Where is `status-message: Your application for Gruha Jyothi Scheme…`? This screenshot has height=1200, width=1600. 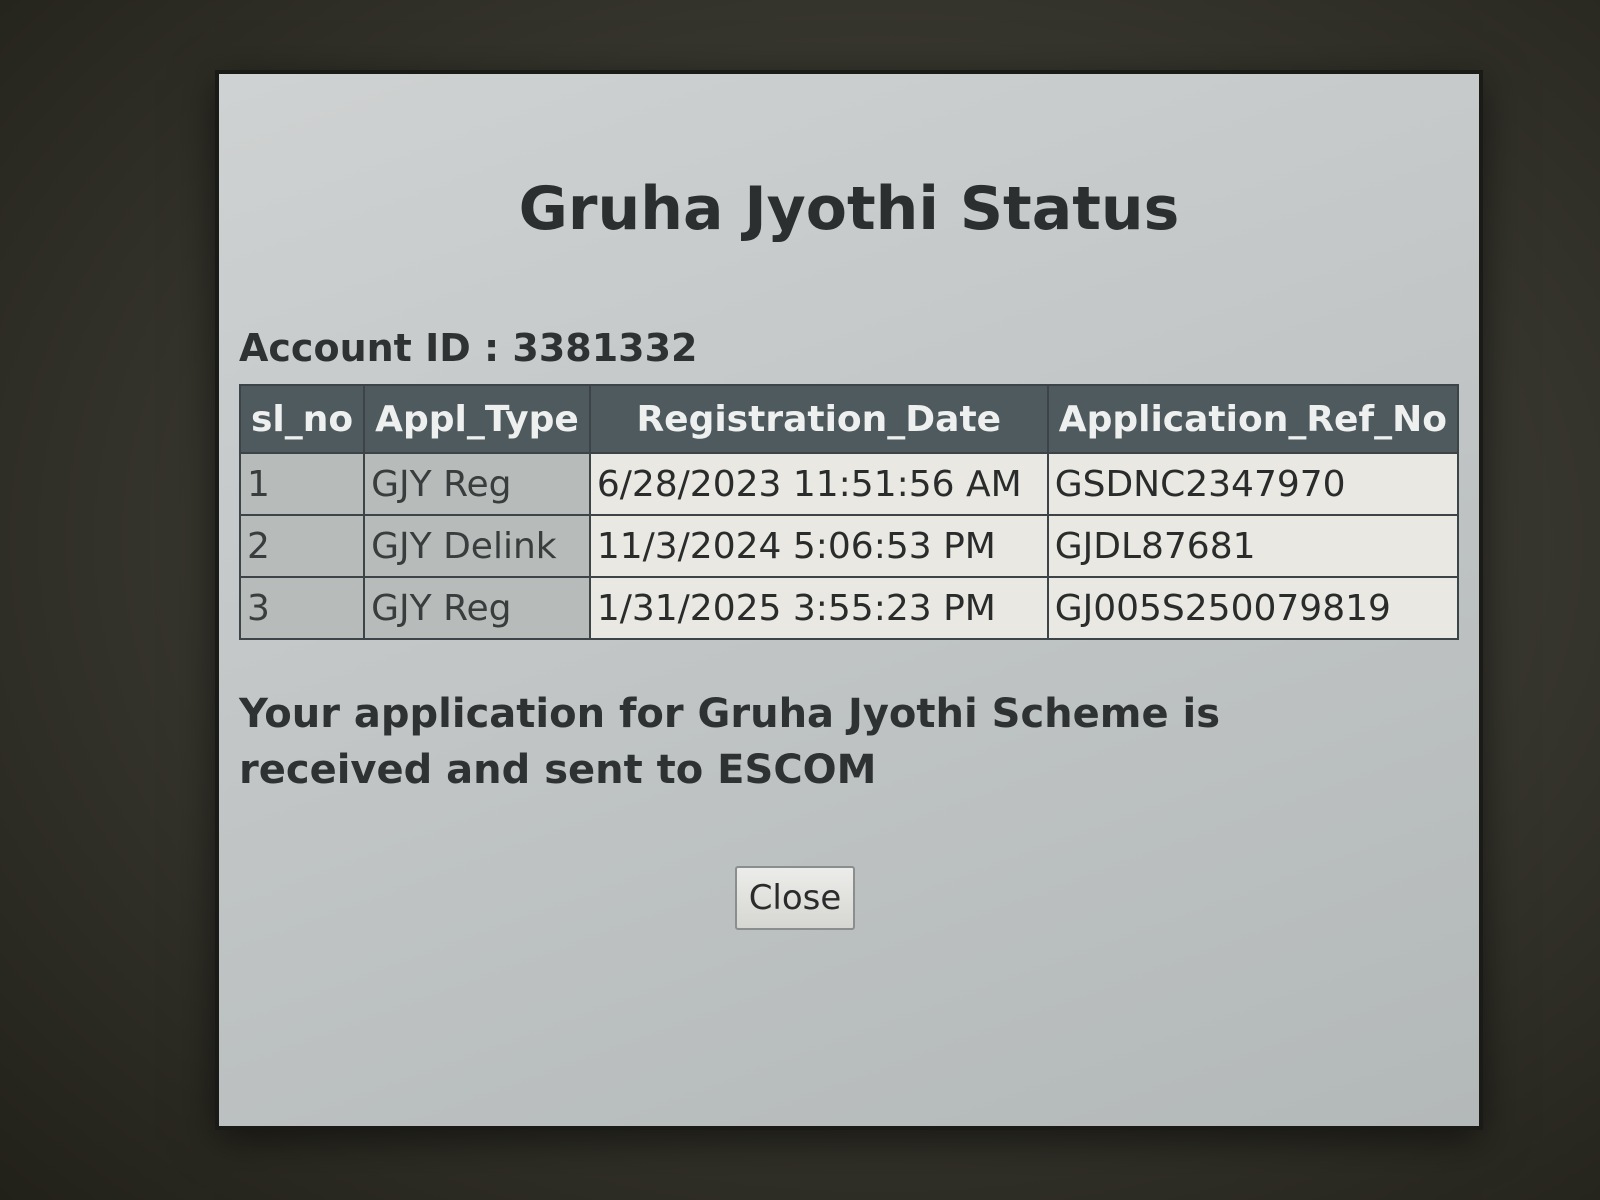 status-message: Your application for Gruha Jyothi Scheme… is located at coordinates (730, 742).